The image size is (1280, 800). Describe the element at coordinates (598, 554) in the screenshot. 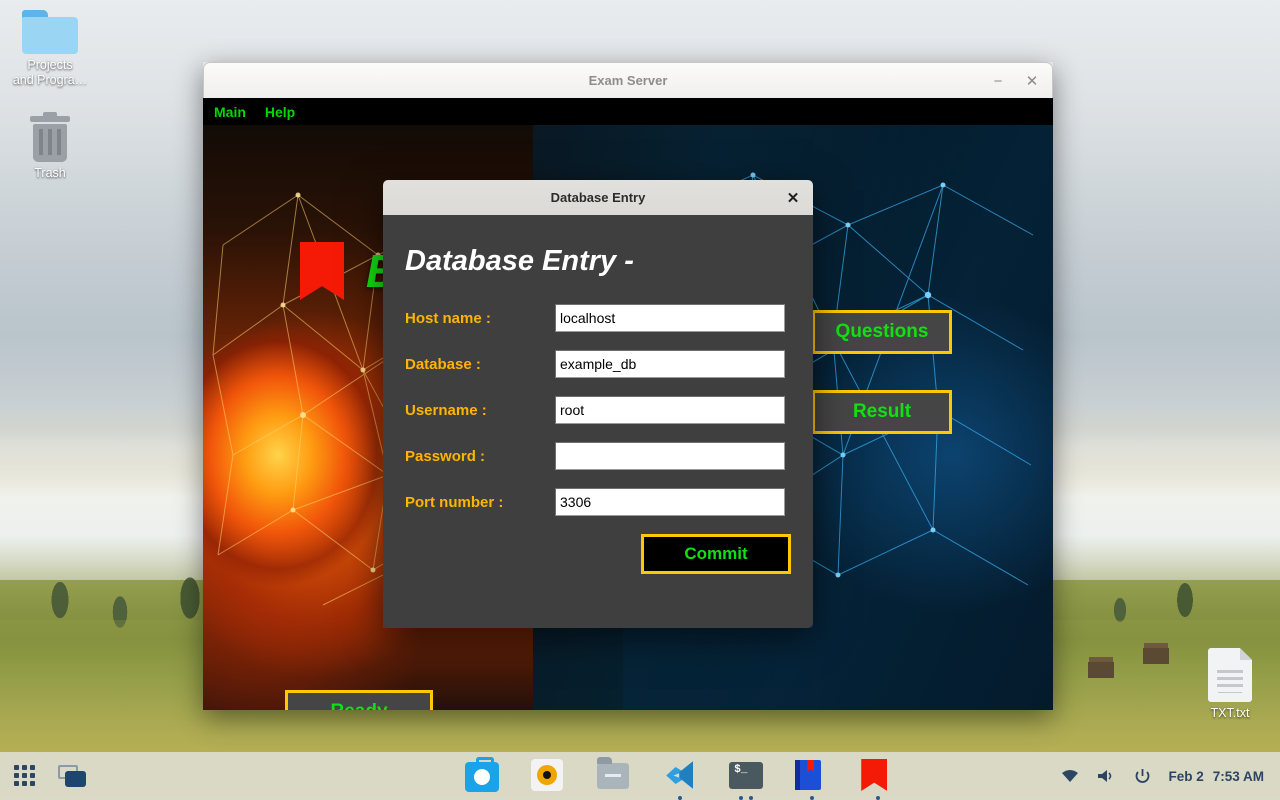

I see `dialog-actions: Commit` at that location.